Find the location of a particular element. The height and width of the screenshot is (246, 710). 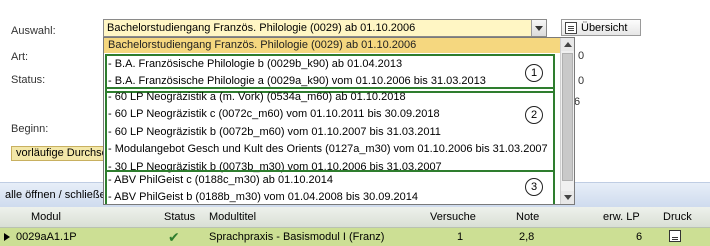

beginn-label: Beginn: is located at coordinates (30, 129).